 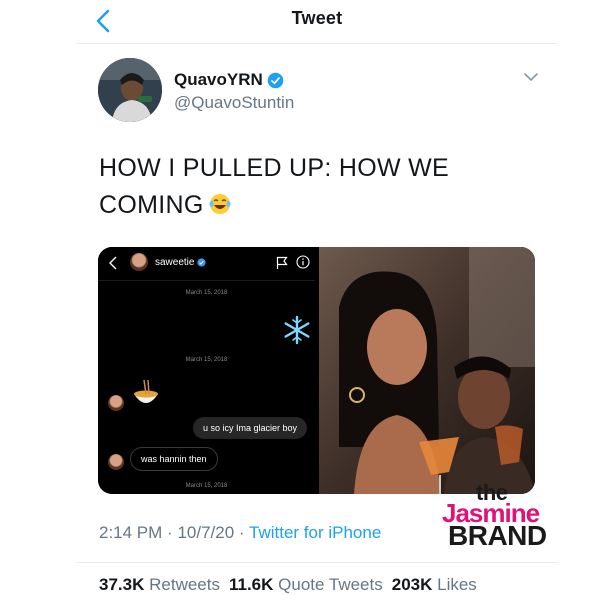 What do you see at coordinates (412, 584) in the screenshot?
I see `likes-count: 203K` at bounding box center [412, 584].